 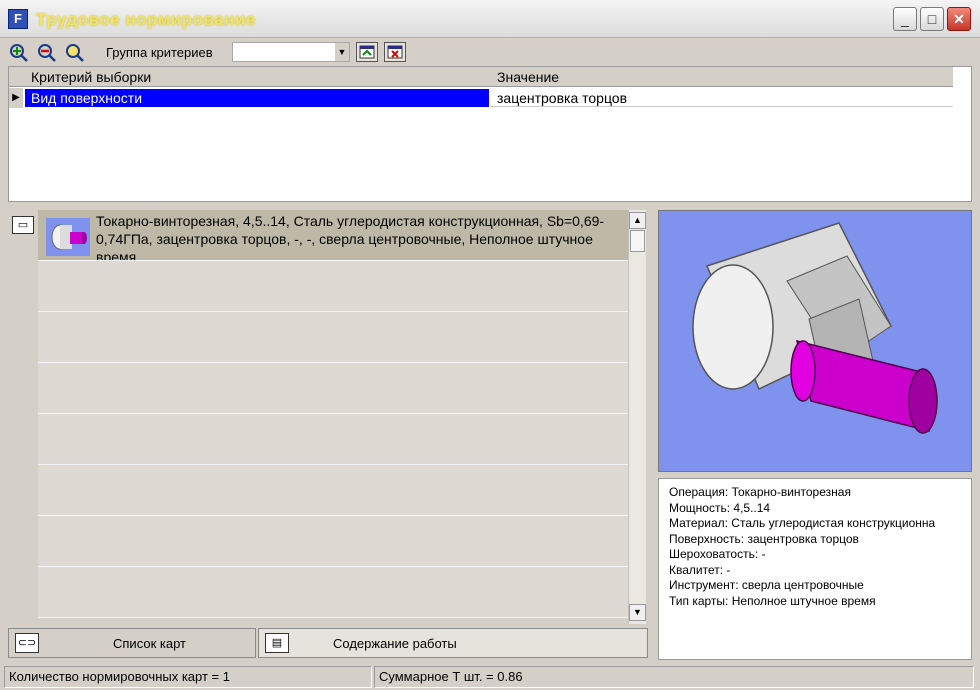 I want to click on detail-card-type: Тип карты: Неполное штучное время, so click(x=772, y=600).